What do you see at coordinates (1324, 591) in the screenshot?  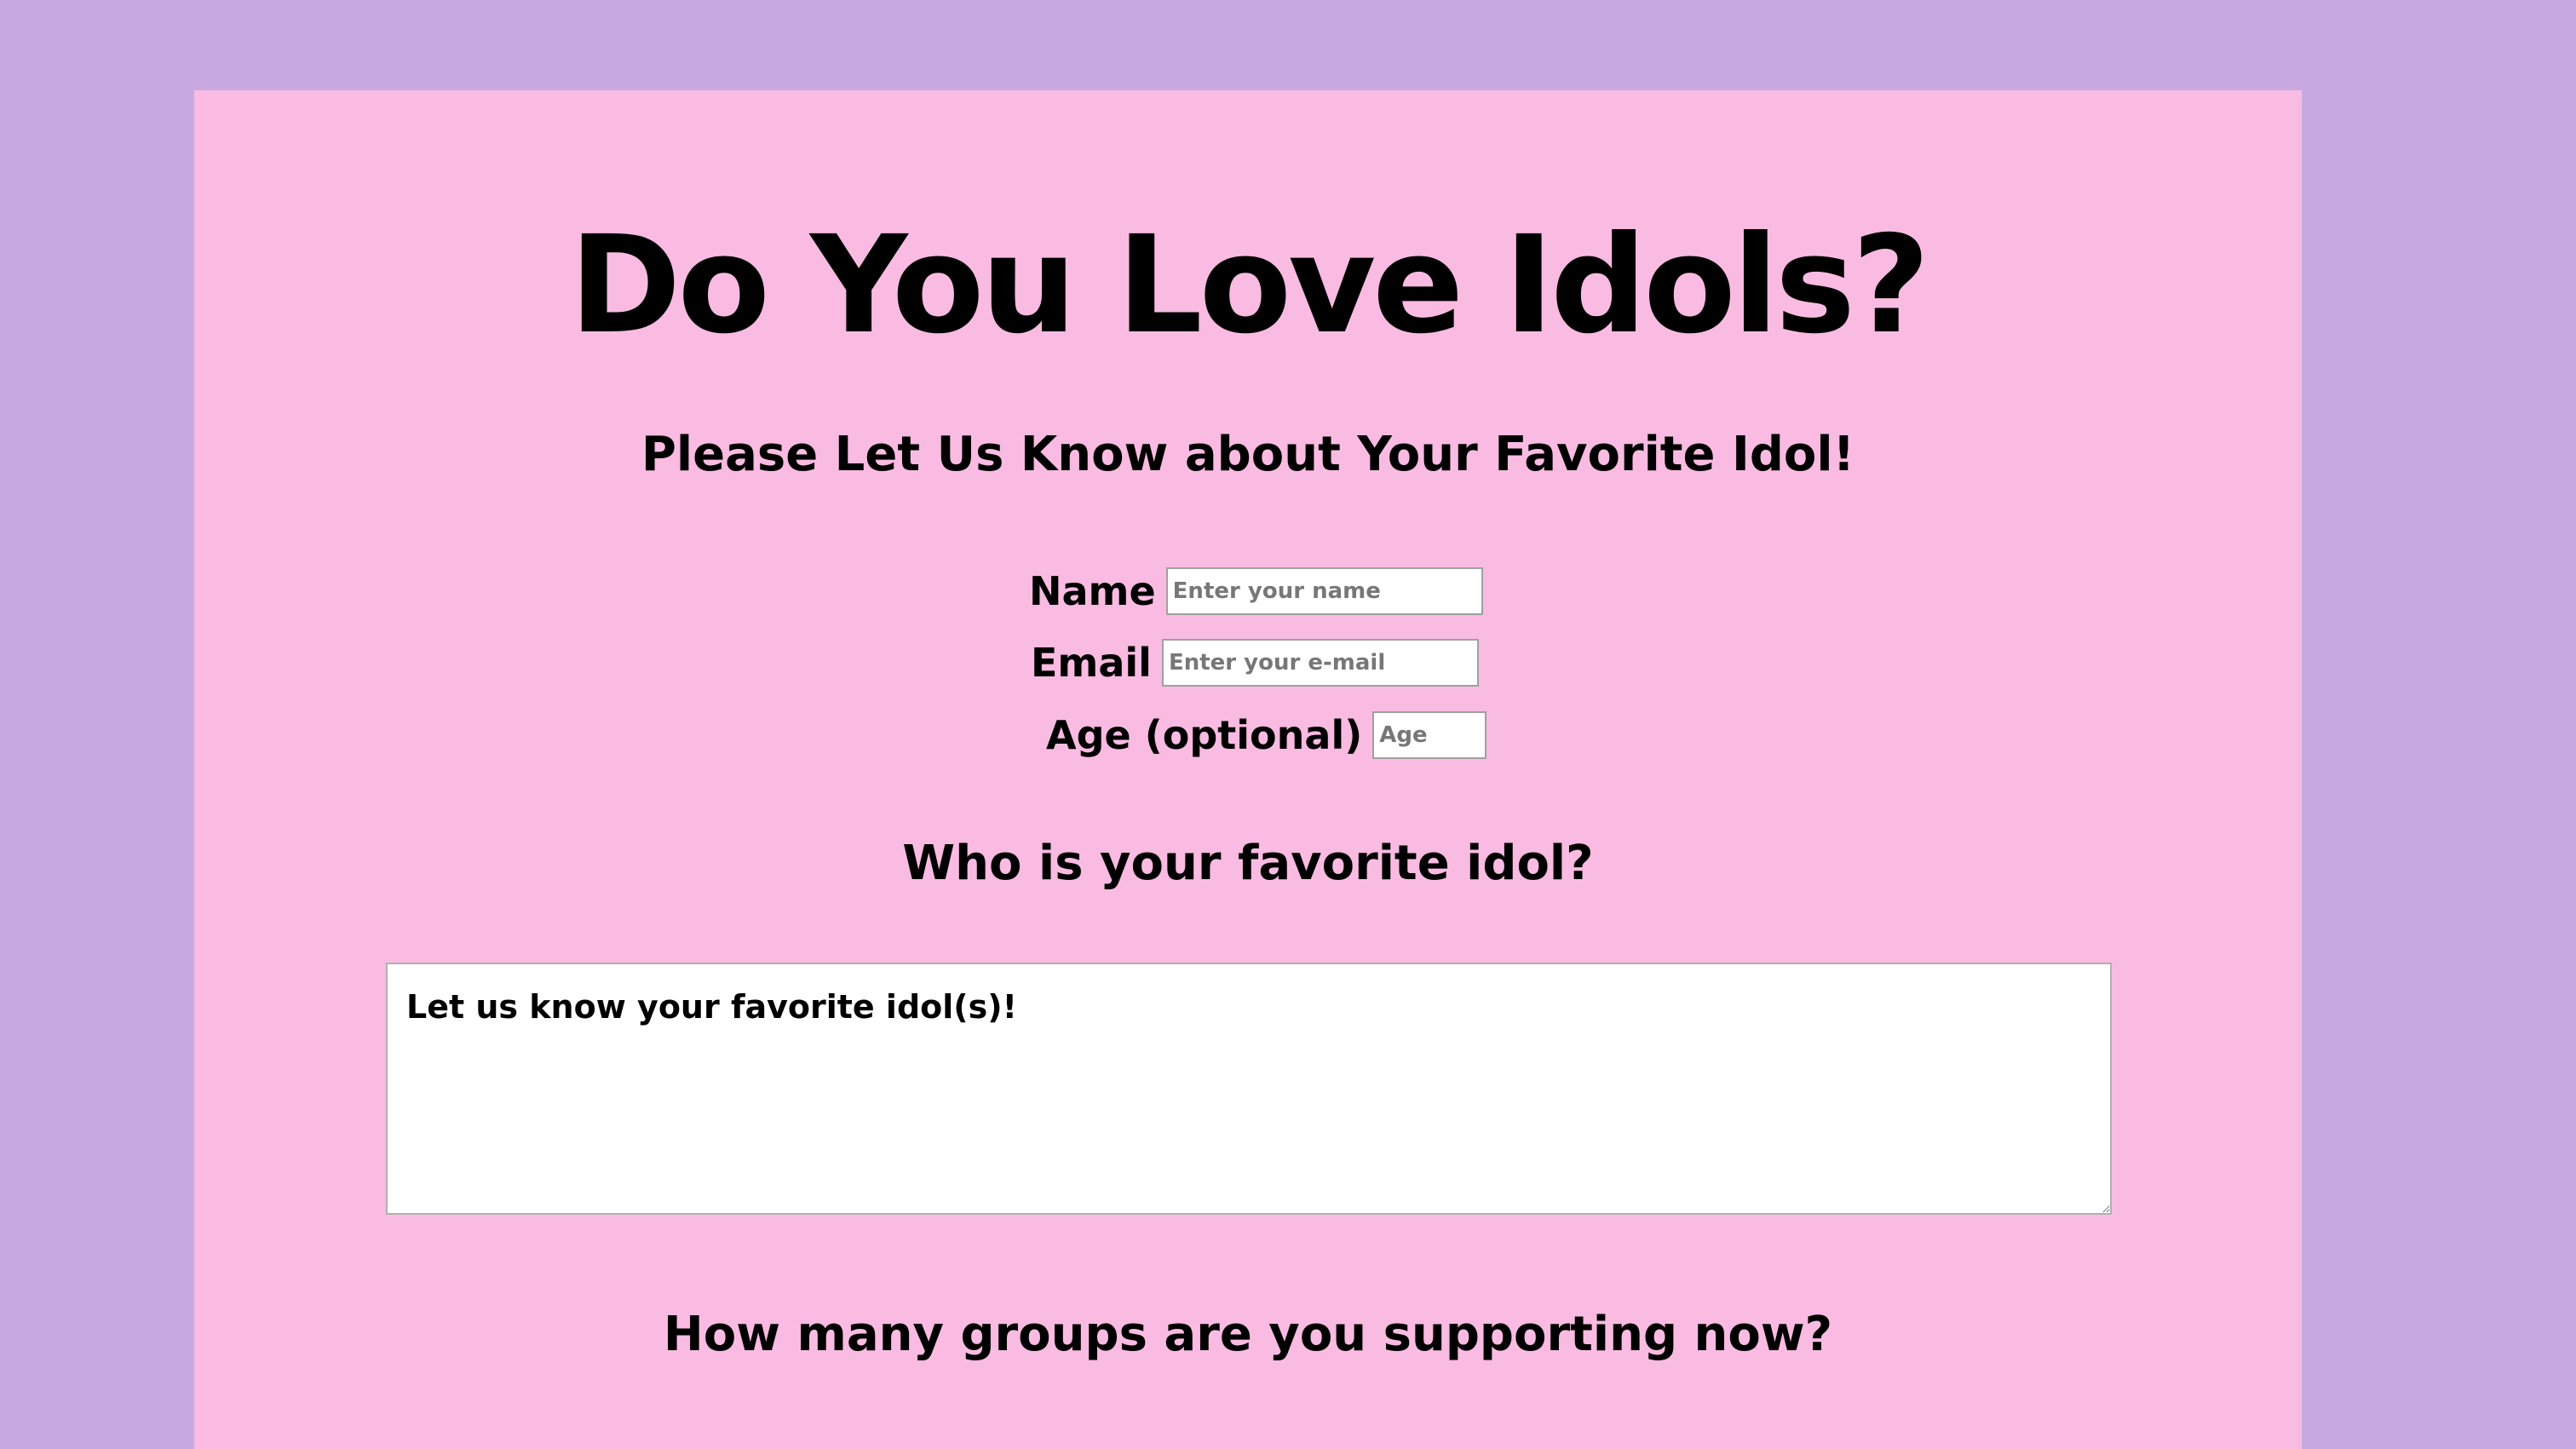 I see `name-input` at bounding box center [1324, 591].